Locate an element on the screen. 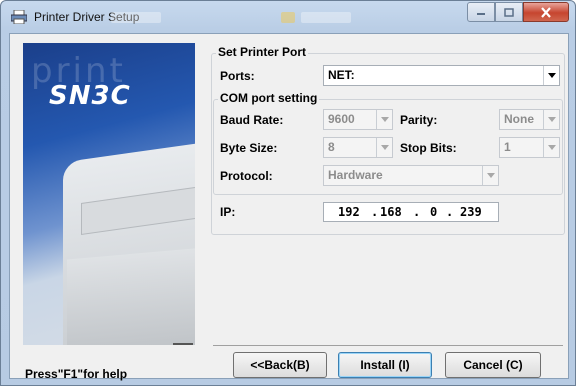 This screenshot has height=386, width=576. minimize-button is located at coordinates (481, 12).